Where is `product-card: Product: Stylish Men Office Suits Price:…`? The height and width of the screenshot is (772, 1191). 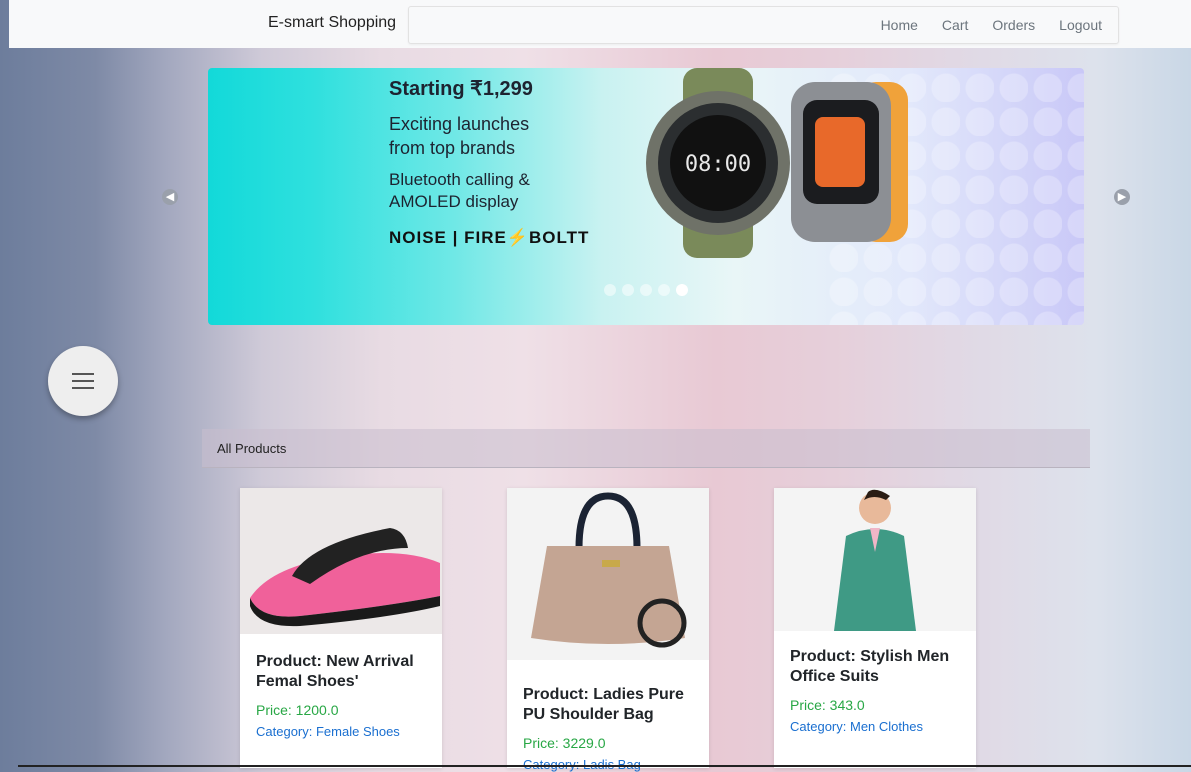
product-card: Product: Stylish Men Office Suits Price:… is located at coordinates (875, 628).